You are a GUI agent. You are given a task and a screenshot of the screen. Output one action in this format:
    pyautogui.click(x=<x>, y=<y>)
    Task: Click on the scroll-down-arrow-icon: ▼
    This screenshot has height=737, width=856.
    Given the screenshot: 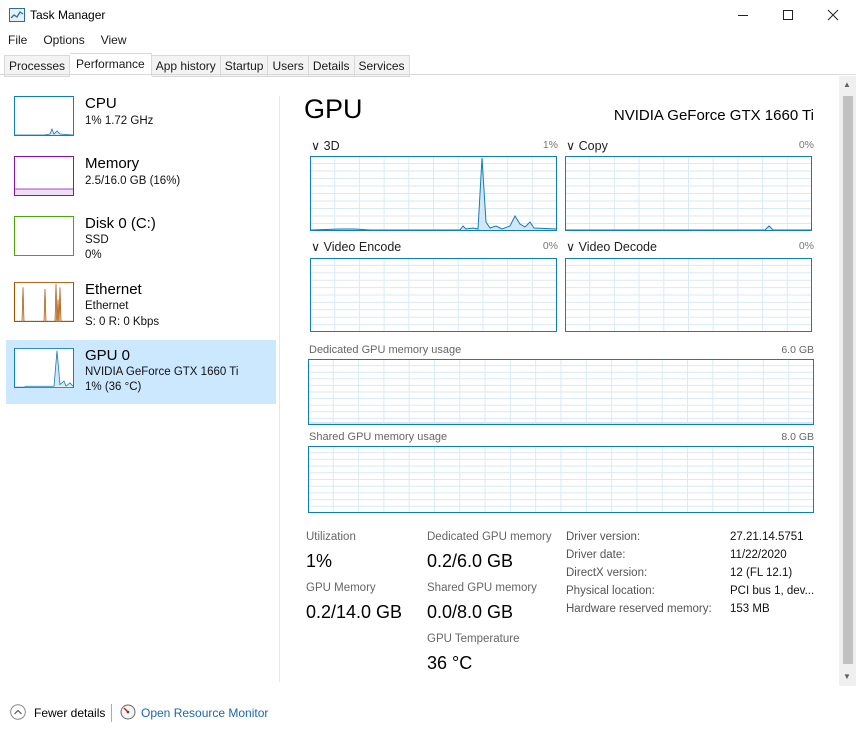 What is the action you would take?
    pyautogui.click(x=847, y=678)
    